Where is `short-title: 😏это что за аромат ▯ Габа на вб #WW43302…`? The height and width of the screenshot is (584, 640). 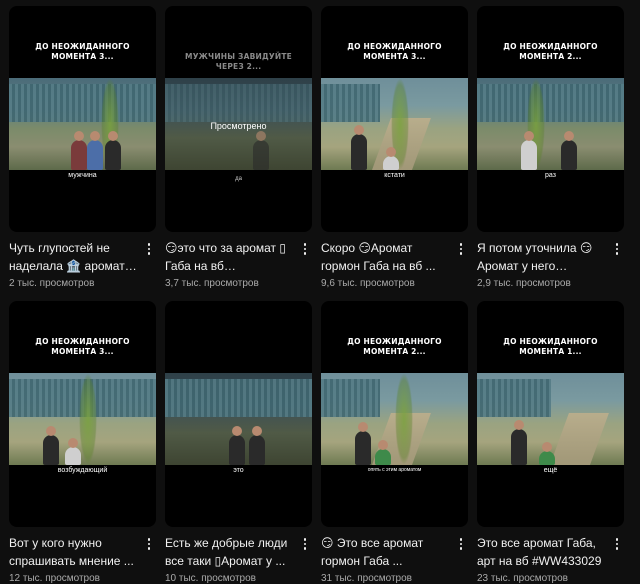
short-title: 😏это что за аромат ▯ Габа на вб #WW43302… is located at coordinates (229, 257).